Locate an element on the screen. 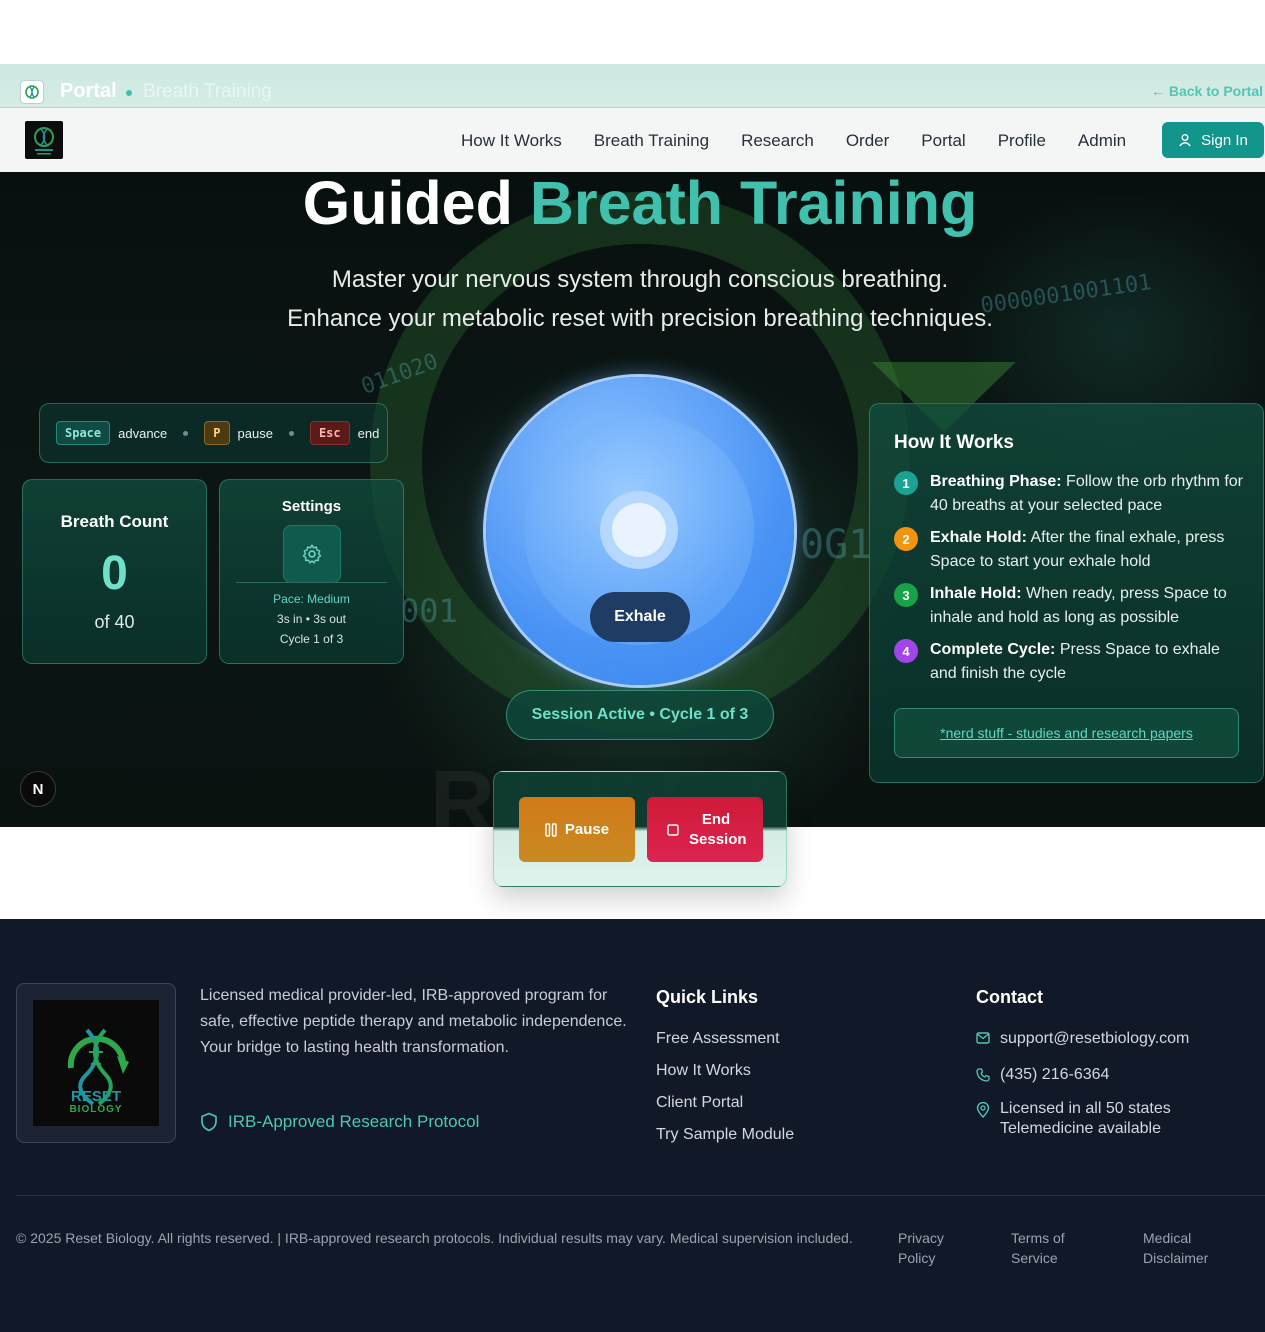  privacy-policy-link: Privacy Policy is located at coordinates (928, 1248).